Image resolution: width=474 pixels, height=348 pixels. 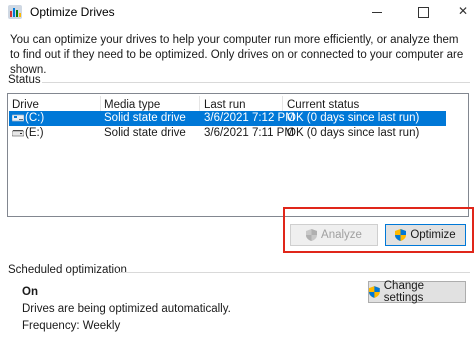 What do you see at coordinates (294, 272) in the screenshot?
I see `scheduled-divider` at bounding box center [294, 272].